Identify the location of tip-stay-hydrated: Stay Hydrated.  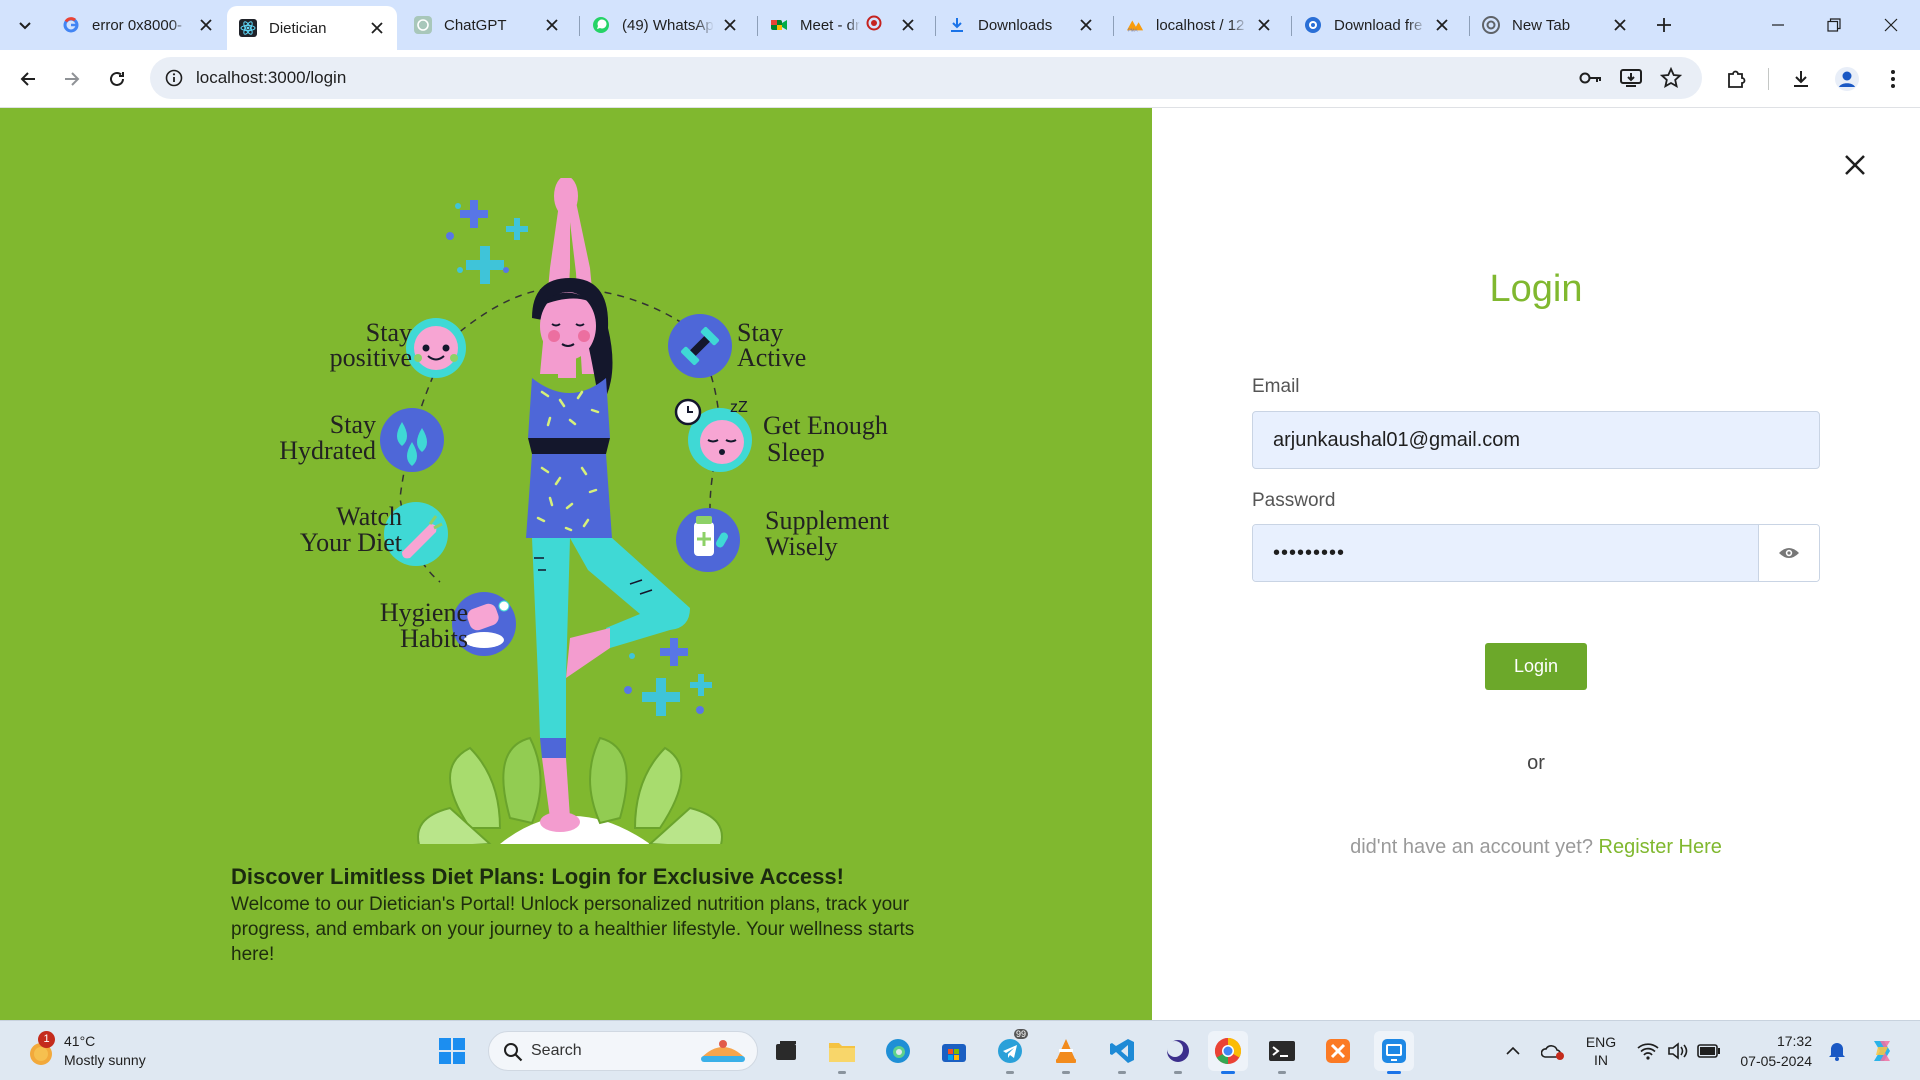
(327, 437).